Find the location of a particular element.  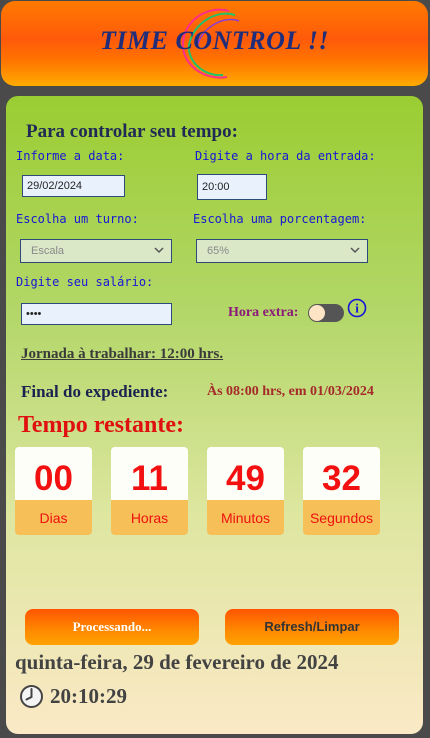

countdown-minutes-label: Minutos is located at coordinates (245, 517).